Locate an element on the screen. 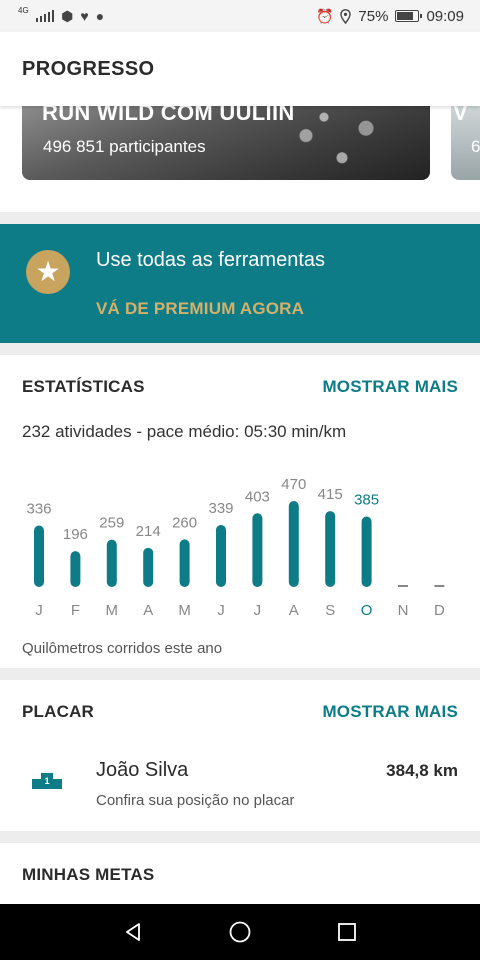 This screenshot has height=960, width=480. leaderboard-name: João Silva is located at coordinates (142, 770).